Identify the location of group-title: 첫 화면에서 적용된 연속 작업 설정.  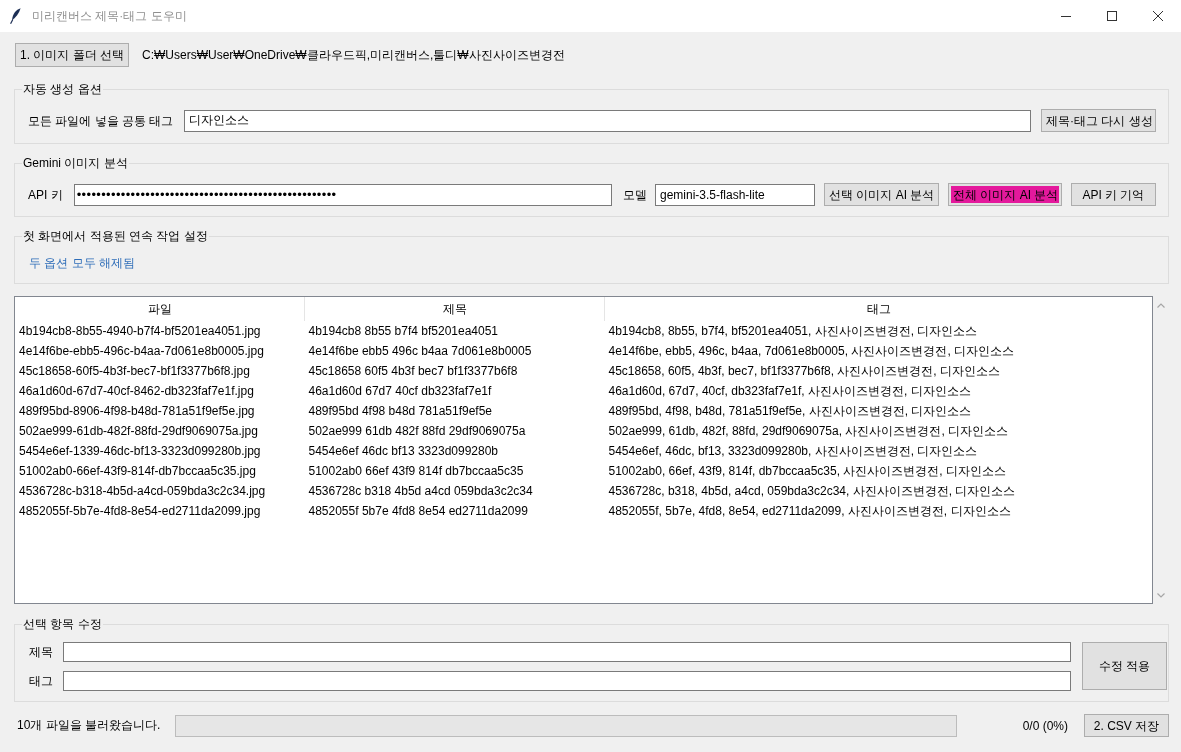
(115, 236).